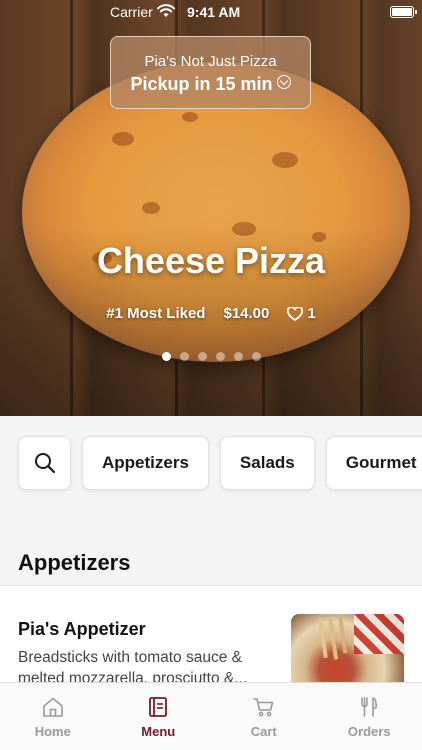 The width and height of the screenshot is (422, 750). I want to click on tab-bar: Home Menu Cart Orders, so click(211, 716).